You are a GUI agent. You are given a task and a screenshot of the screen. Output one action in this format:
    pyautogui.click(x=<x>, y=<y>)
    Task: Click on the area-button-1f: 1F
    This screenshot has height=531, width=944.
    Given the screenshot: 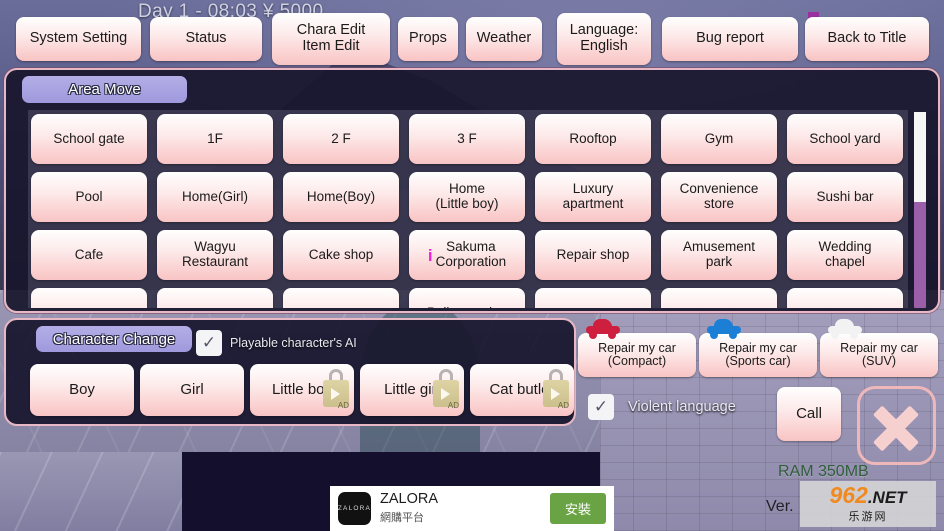 What is the action you would take?
    pyautogui.click(x=215, y=139)
    